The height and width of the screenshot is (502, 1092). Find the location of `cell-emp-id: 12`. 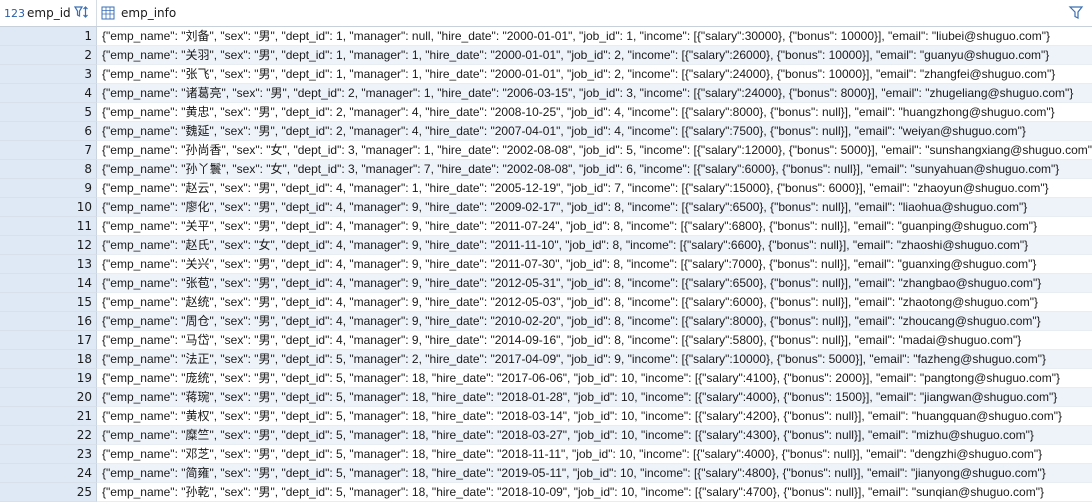

cell-emp-id: 12 is located at coordinates (48, 245).